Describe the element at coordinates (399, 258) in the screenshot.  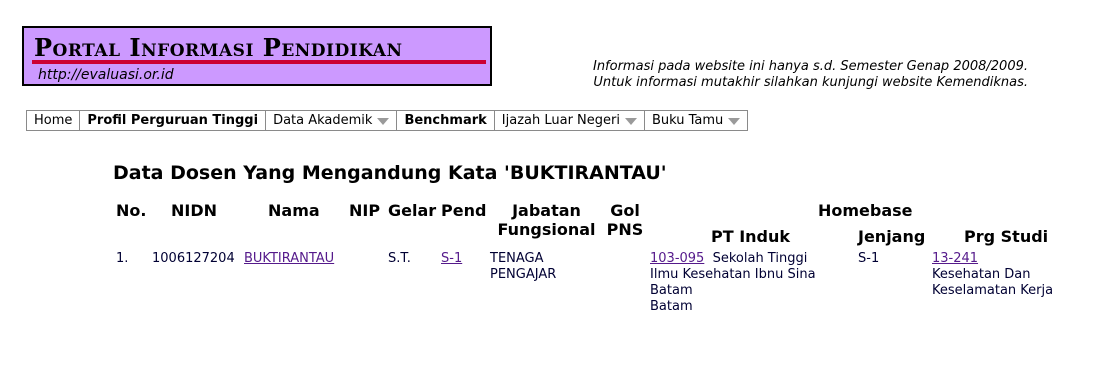
I see `cell-gelar: S.T.` at that location.